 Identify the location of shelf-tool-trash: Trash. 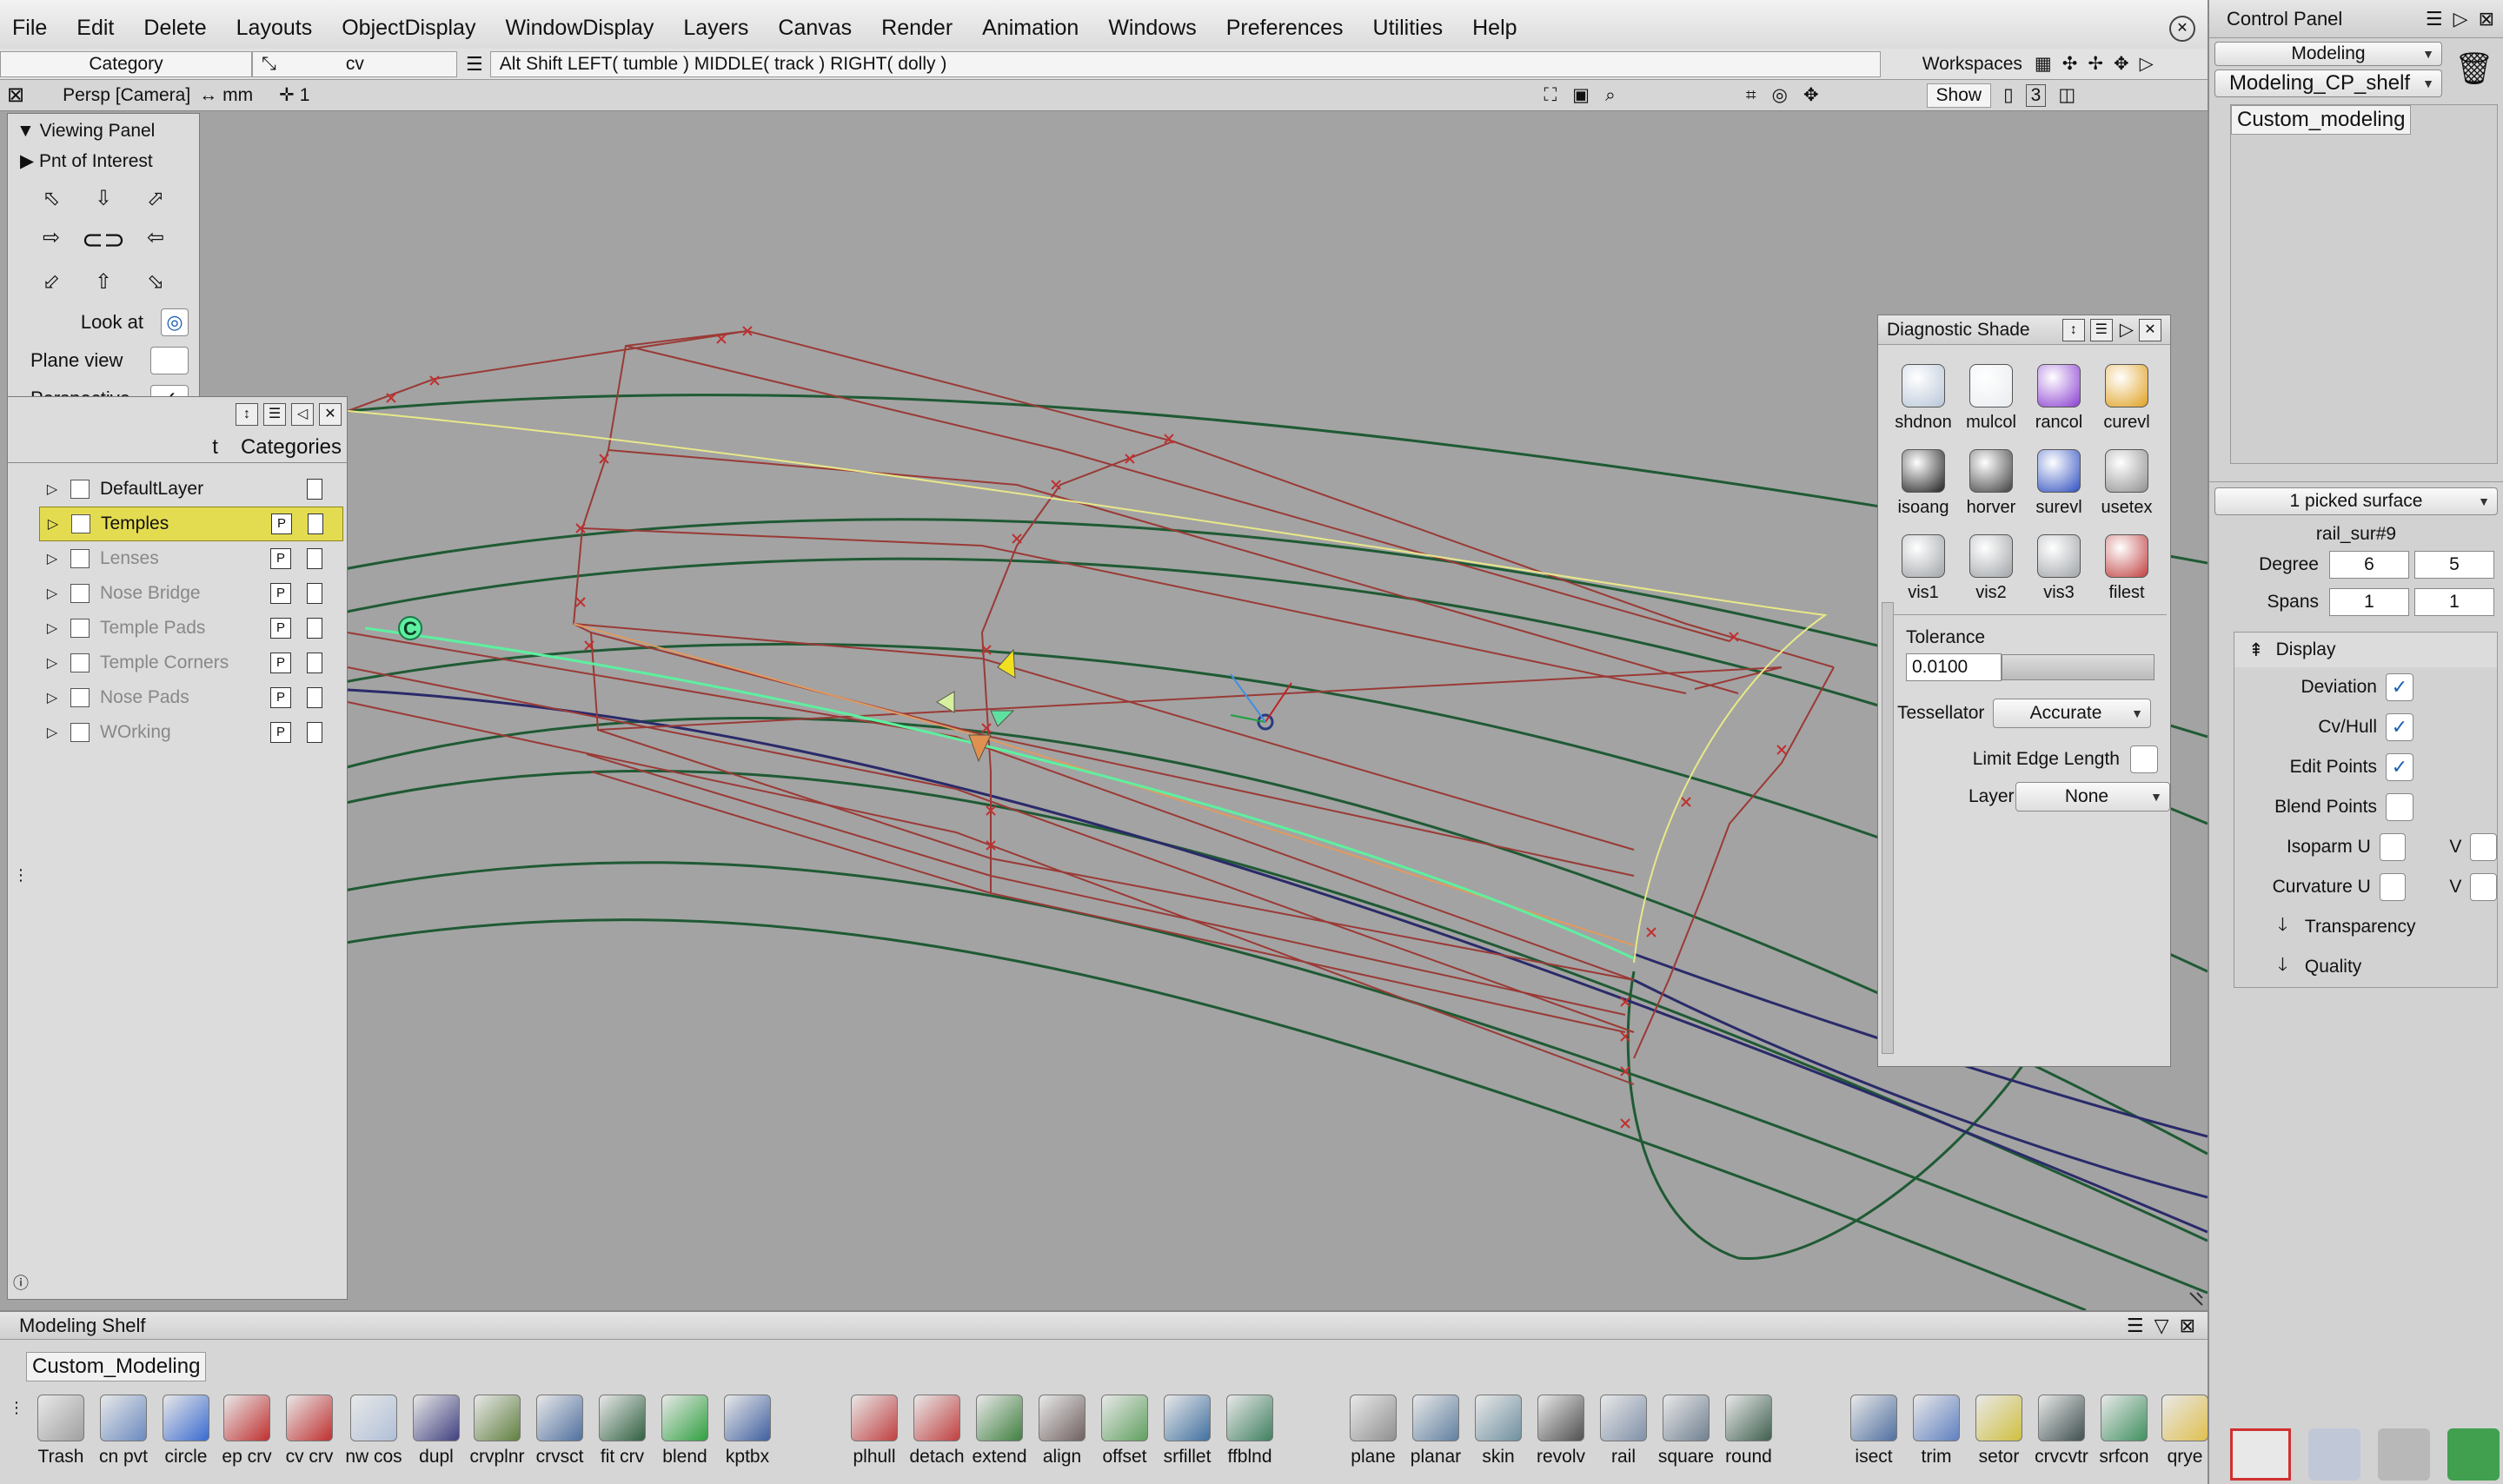
(61, 1431).